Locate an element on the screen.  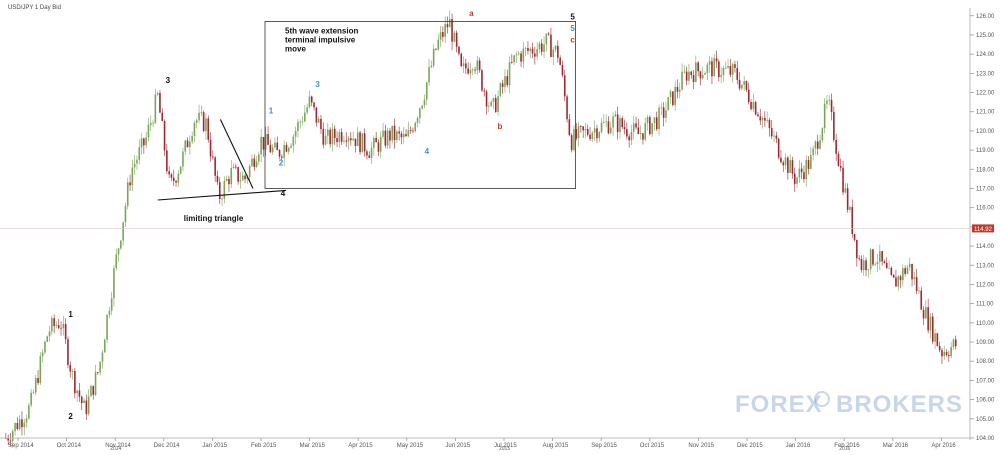
x-tick-label: Feb 2015 is located at coordinates (264, 446).